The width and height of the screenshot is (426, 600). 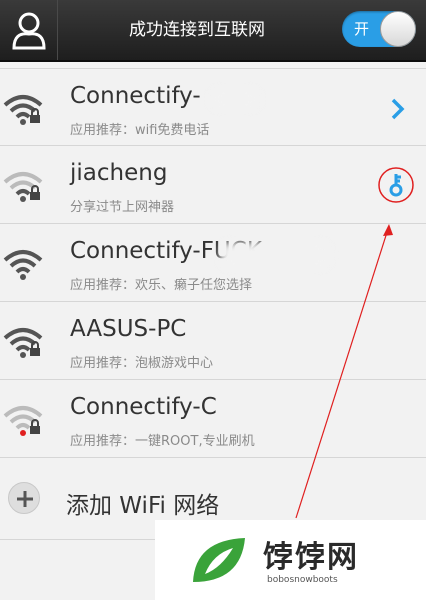 I want to click on plus-icon, so click(x=24, y=498).